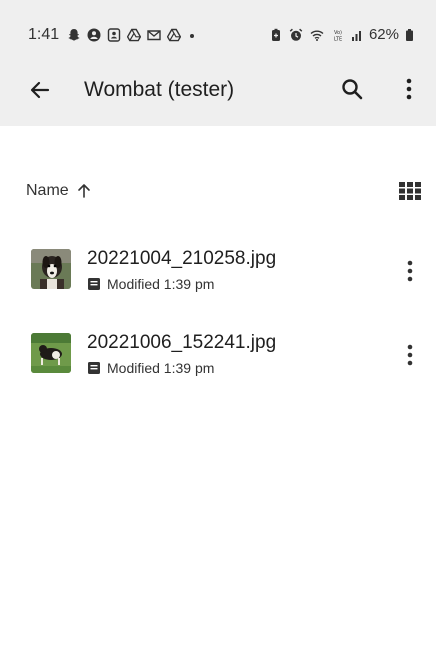 This screenshot has width=436, height=652. I want to click on battery-icon, so click(409, 34).